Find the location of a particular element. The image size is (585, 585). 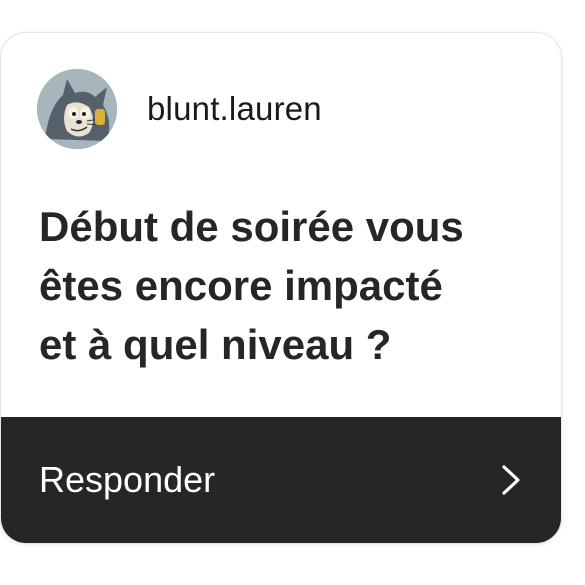

reply-label: Responder is located at coordinates (127, 479).